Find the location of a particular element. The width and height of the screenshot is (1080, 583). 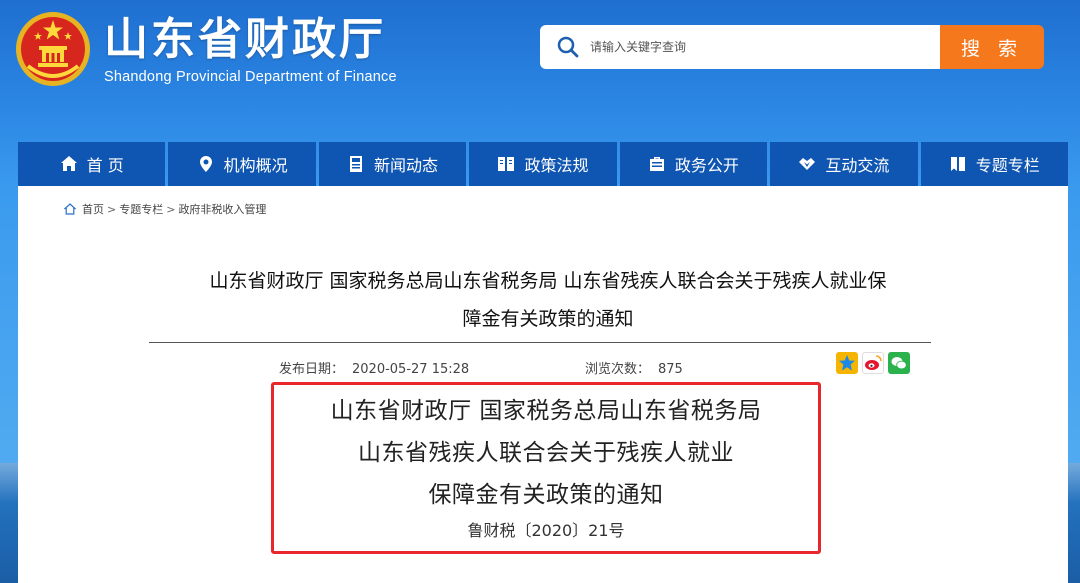

document-title-line: 山东省残疾人联合会关于残疾人就业 is located at coordinates (546, 453).